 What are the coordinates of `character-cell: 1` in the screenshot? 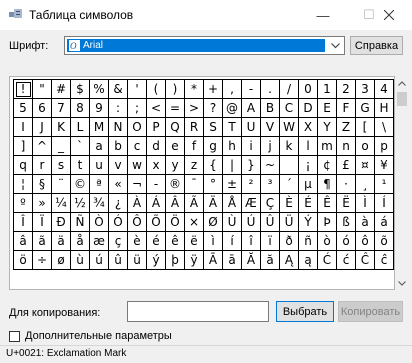 It's located at (327, 89).